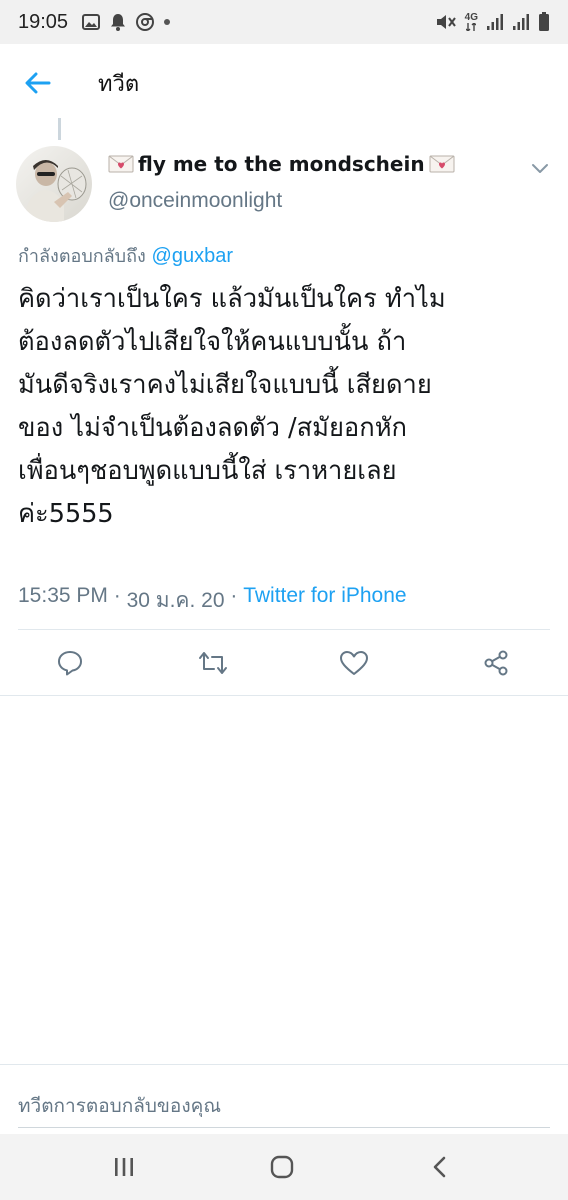 Image resolution: width=568 pixels, height=1200 pixels. I want to click on tweet-options-button, so click(540, 168).